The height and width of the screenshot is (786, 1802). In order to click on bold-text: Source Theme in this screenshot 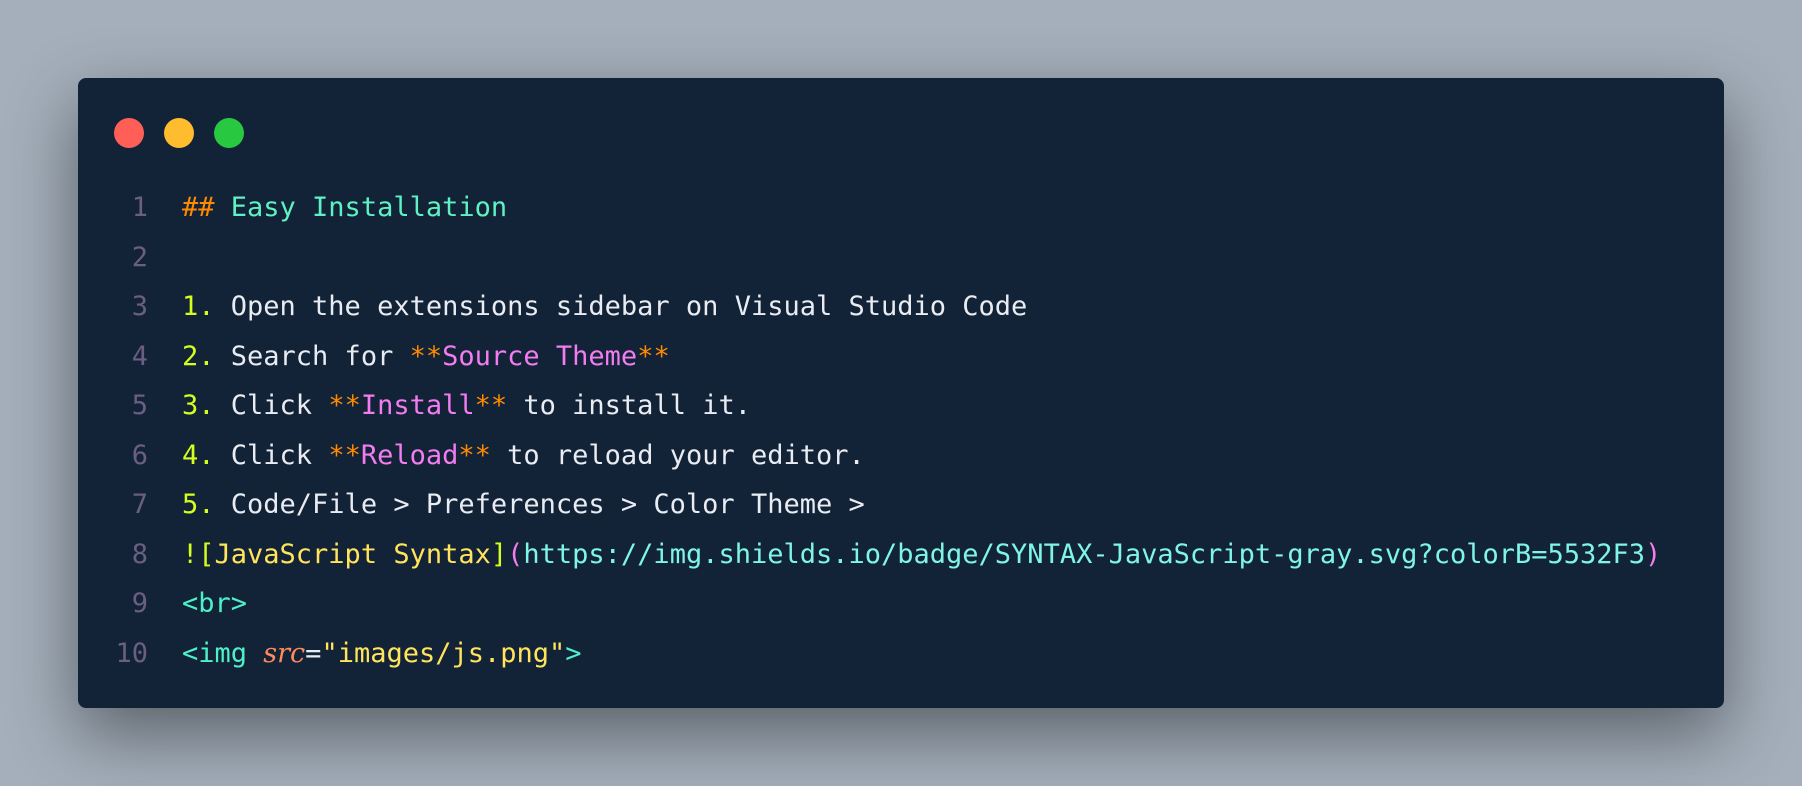, I will do `click(540, 356)`.